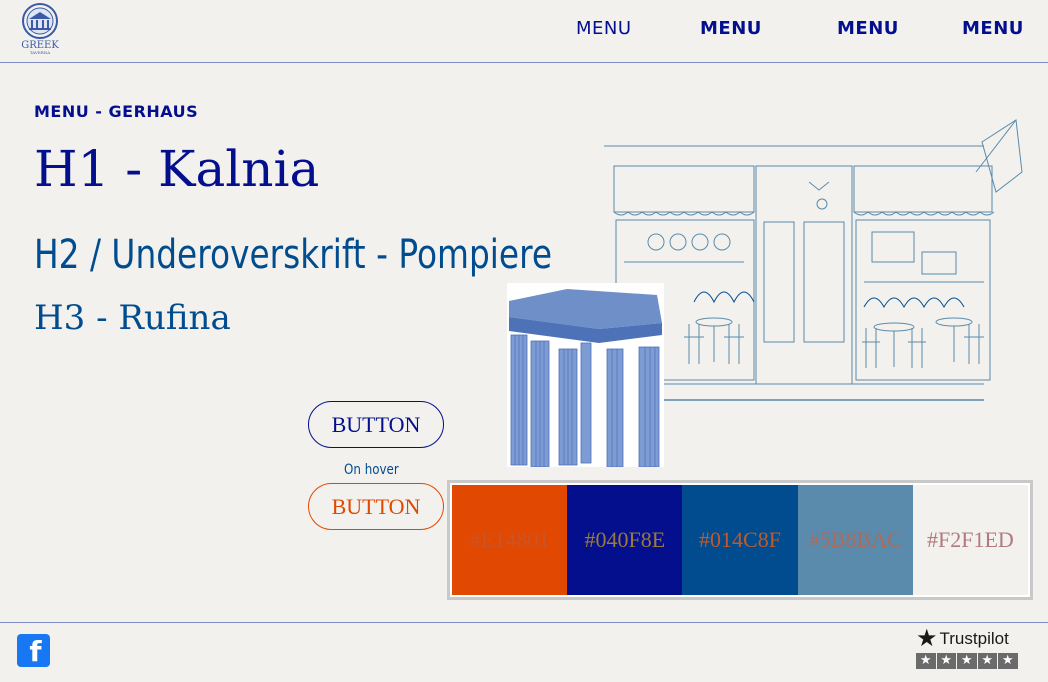  Describe the element at coordinates (974, 638) in the screenshot. I see `trustpilot-label: Trustpilot` at that location.